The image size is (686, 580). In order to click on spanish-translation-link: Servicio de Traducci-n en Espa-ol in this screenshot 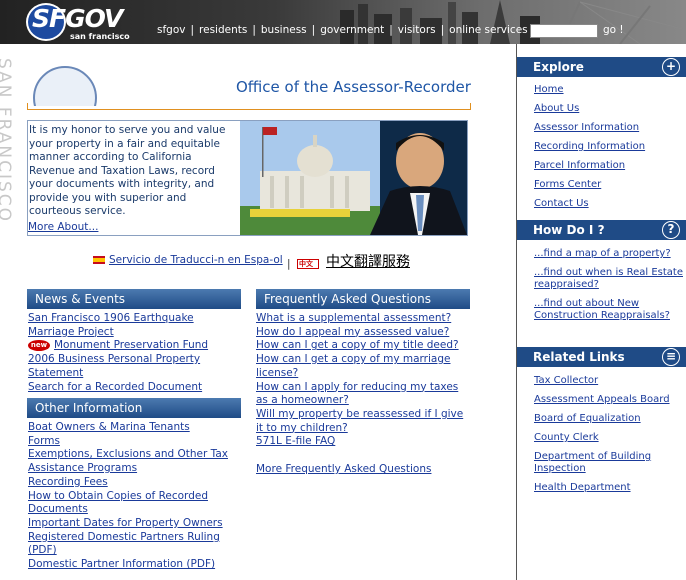, I will do `click(196, 260)`.